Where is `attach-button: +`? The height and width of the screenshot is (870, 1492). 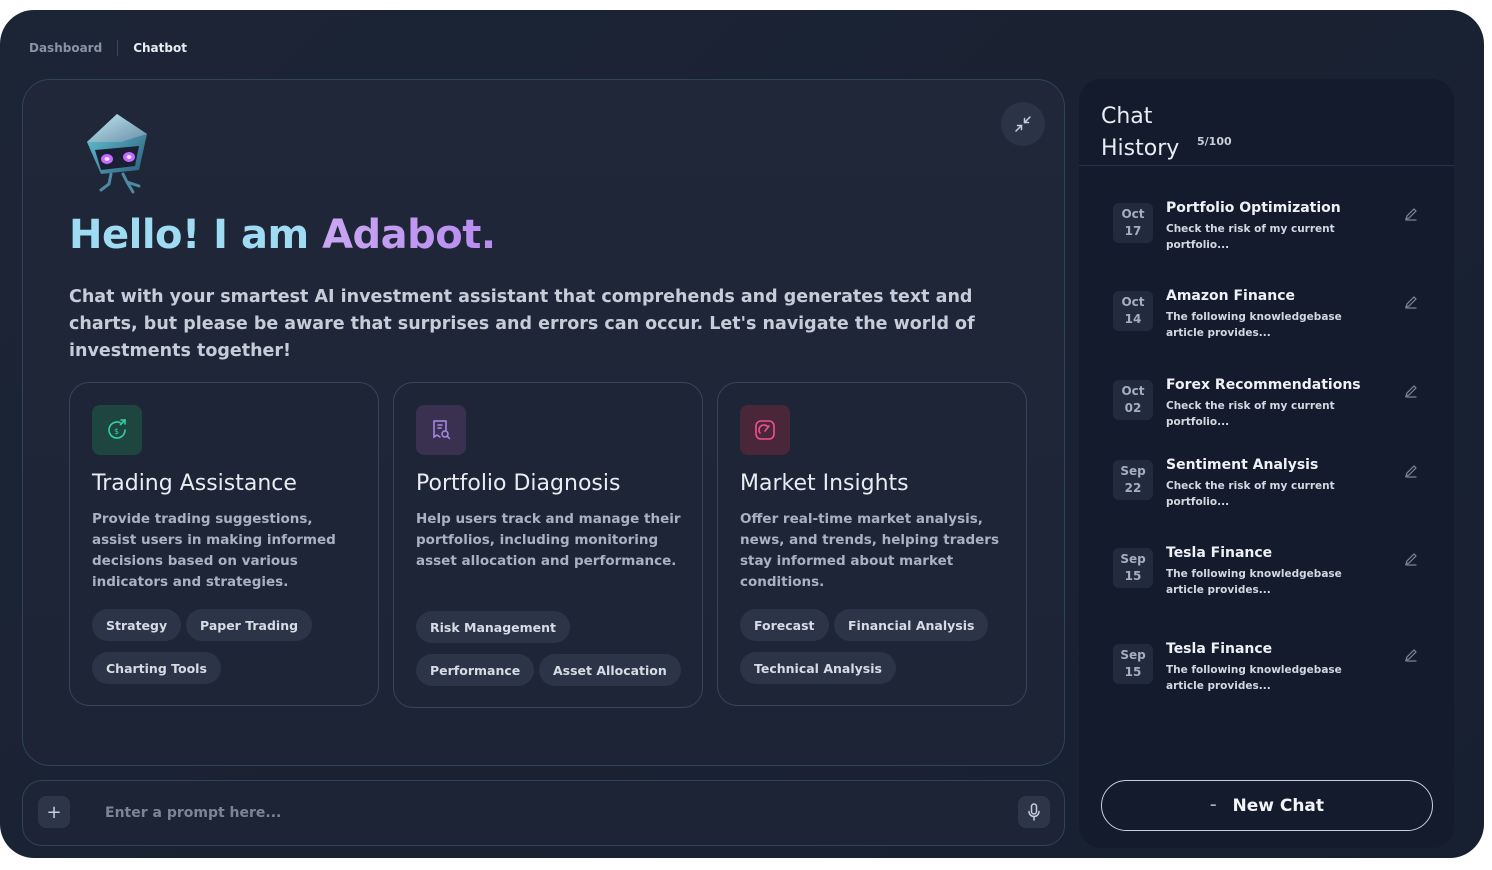
attach-button: + is located at coordinates (54, 812).